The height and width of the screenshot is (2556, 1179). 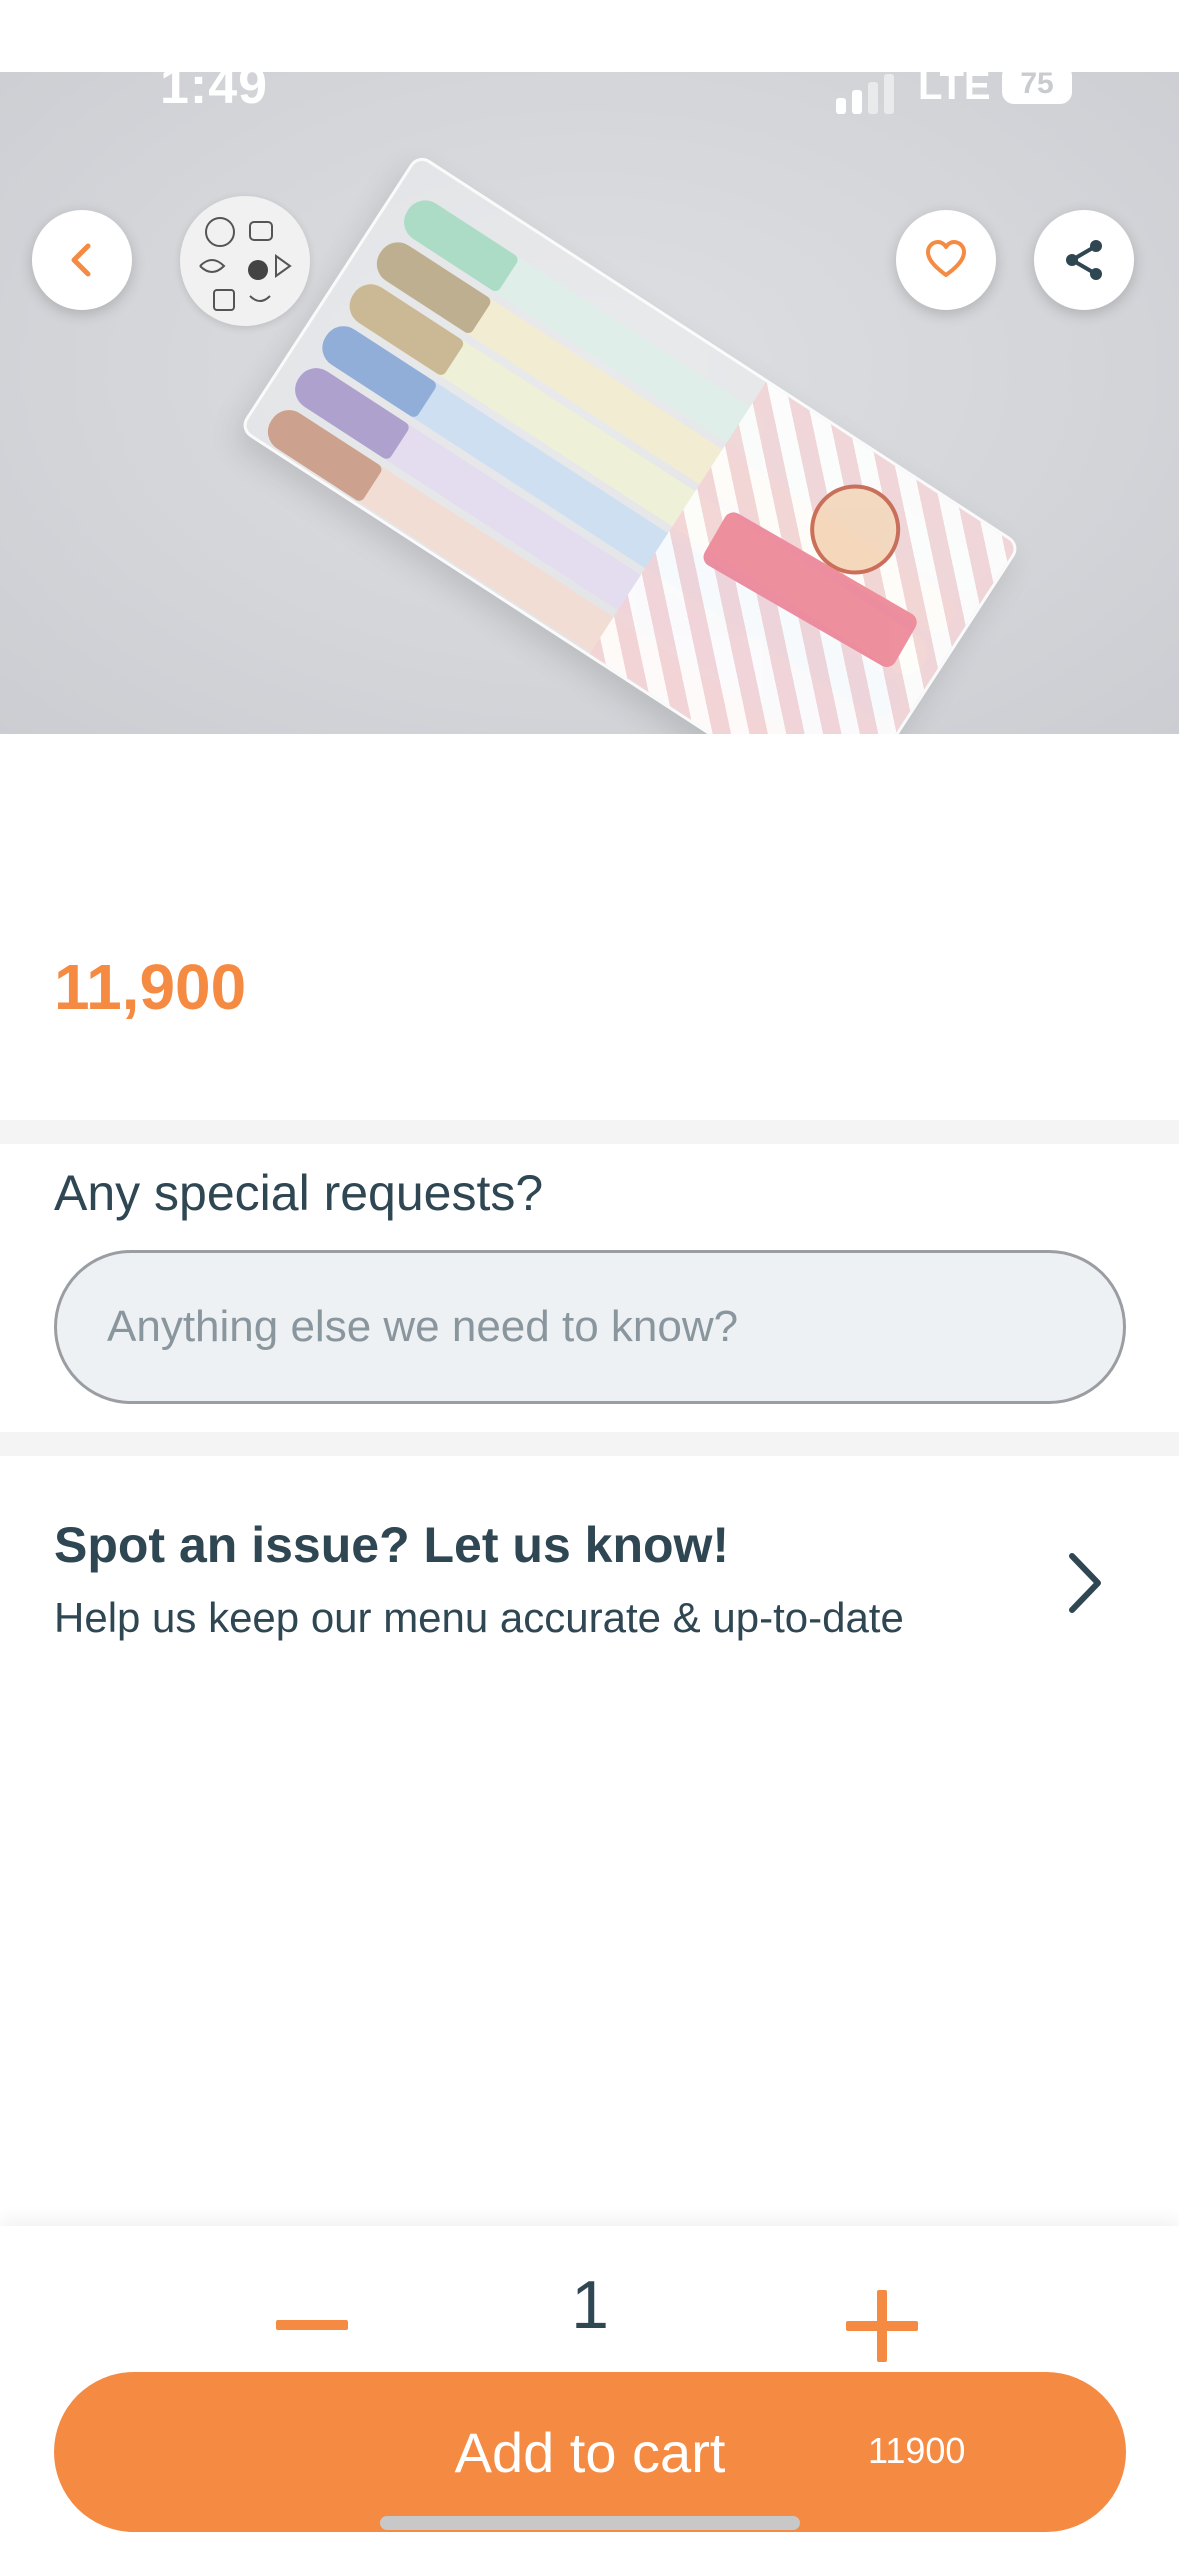 I want to click on share-icon, so click(x=1084, y=260).